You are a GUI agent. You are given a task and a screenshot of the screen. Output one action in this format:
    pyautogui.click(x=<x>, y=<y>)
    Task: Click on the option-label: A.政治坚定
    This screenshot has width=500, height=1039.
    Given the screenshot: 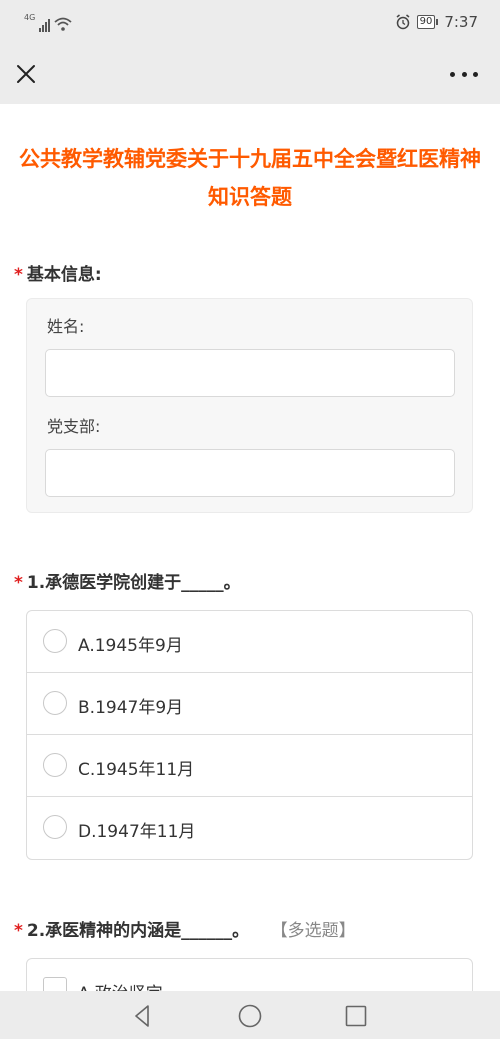 What is the action you would take?
    pyautogui.click(x=120, y=985)
    